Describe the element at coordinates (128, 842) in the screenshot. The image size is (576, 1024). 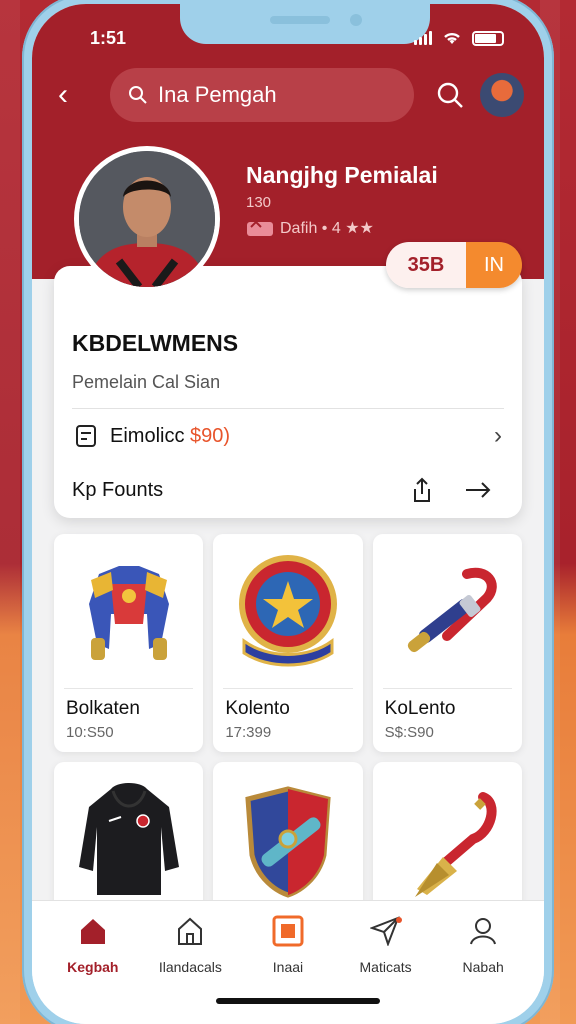
I see `hoodie-image` at that location.